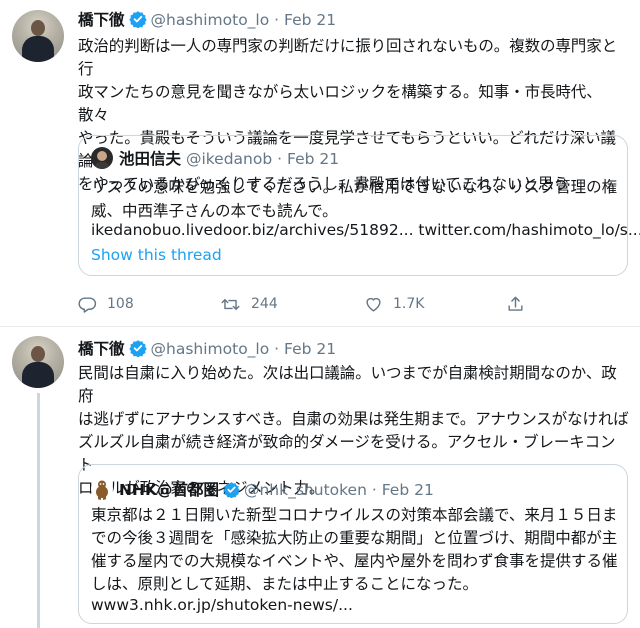 This screenshot has width=640, height=628. Describe the element at coordinates (515, 303) in the screenshot. I see `share-icon` at that location.